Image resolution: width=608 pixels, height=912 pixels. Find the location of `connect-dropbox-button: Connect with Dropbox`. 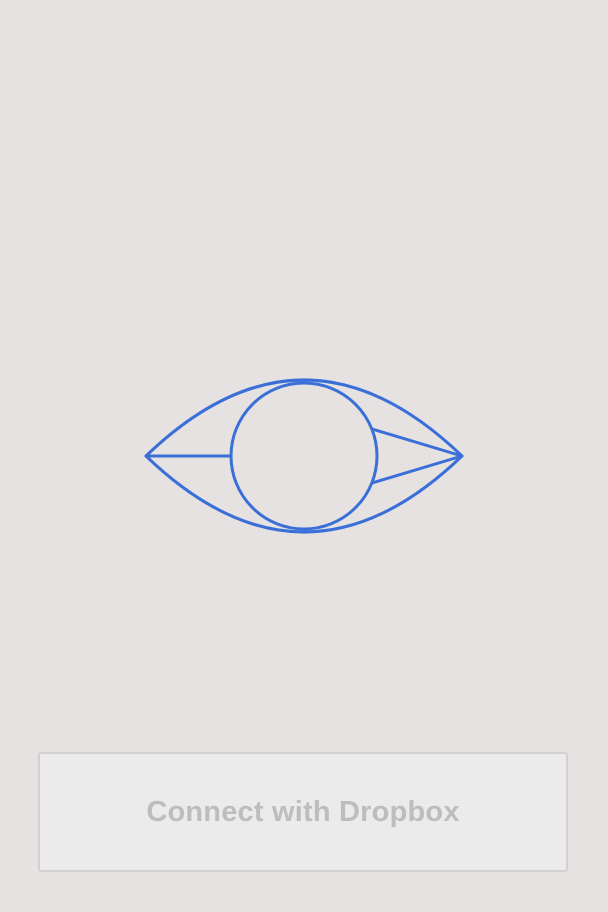

connect-dropbox-button: Connect with Dropbox is located at coordinates (303, 812).